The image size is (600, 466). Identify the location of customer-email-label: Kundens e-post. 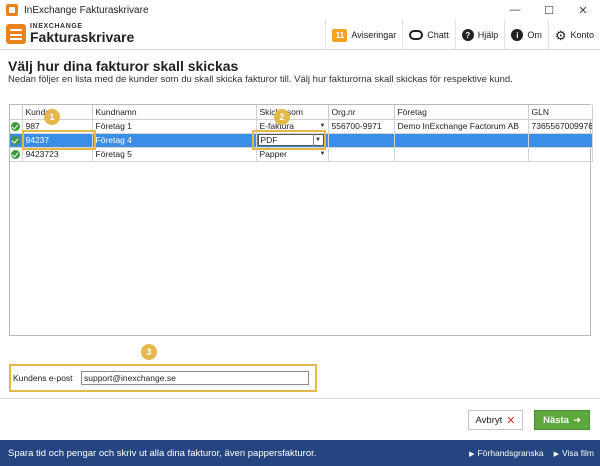
(43, 378).